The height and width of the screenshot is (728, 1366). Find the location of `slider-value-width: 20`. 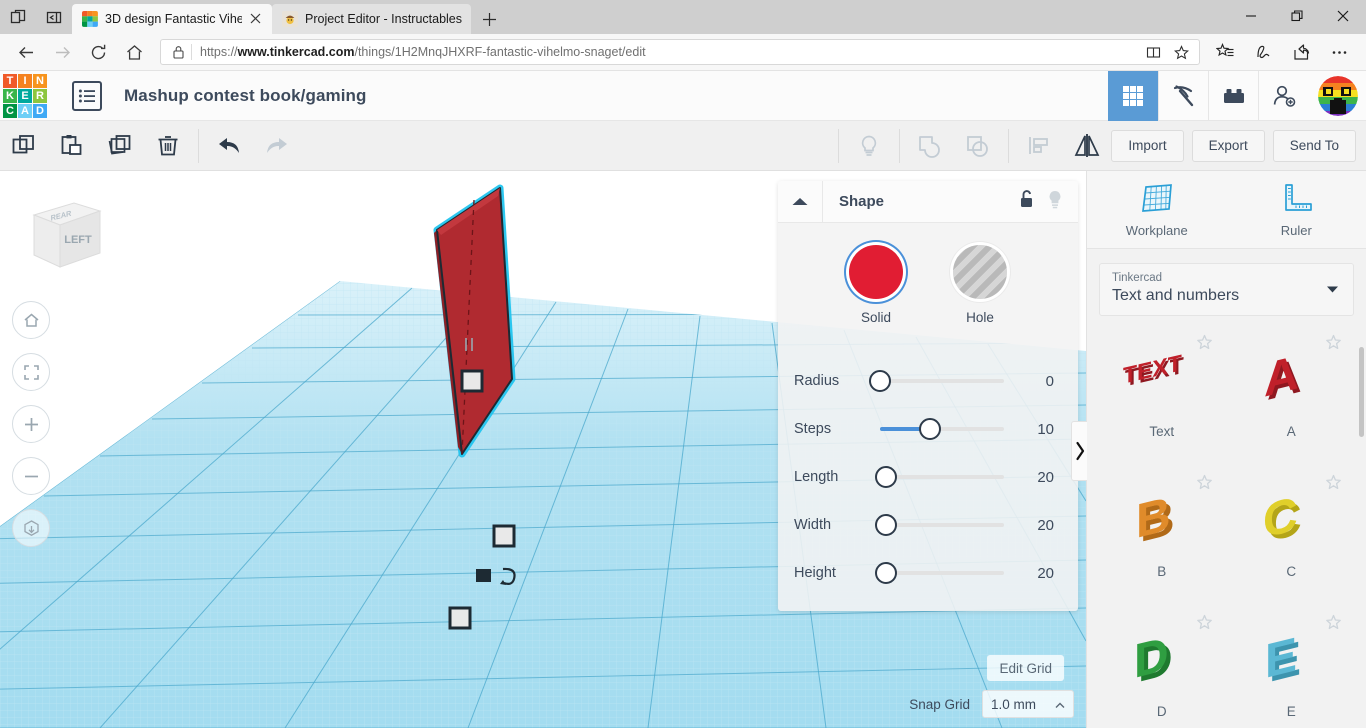

slider-value-width: 20 is located at coordinates (1043, 525).